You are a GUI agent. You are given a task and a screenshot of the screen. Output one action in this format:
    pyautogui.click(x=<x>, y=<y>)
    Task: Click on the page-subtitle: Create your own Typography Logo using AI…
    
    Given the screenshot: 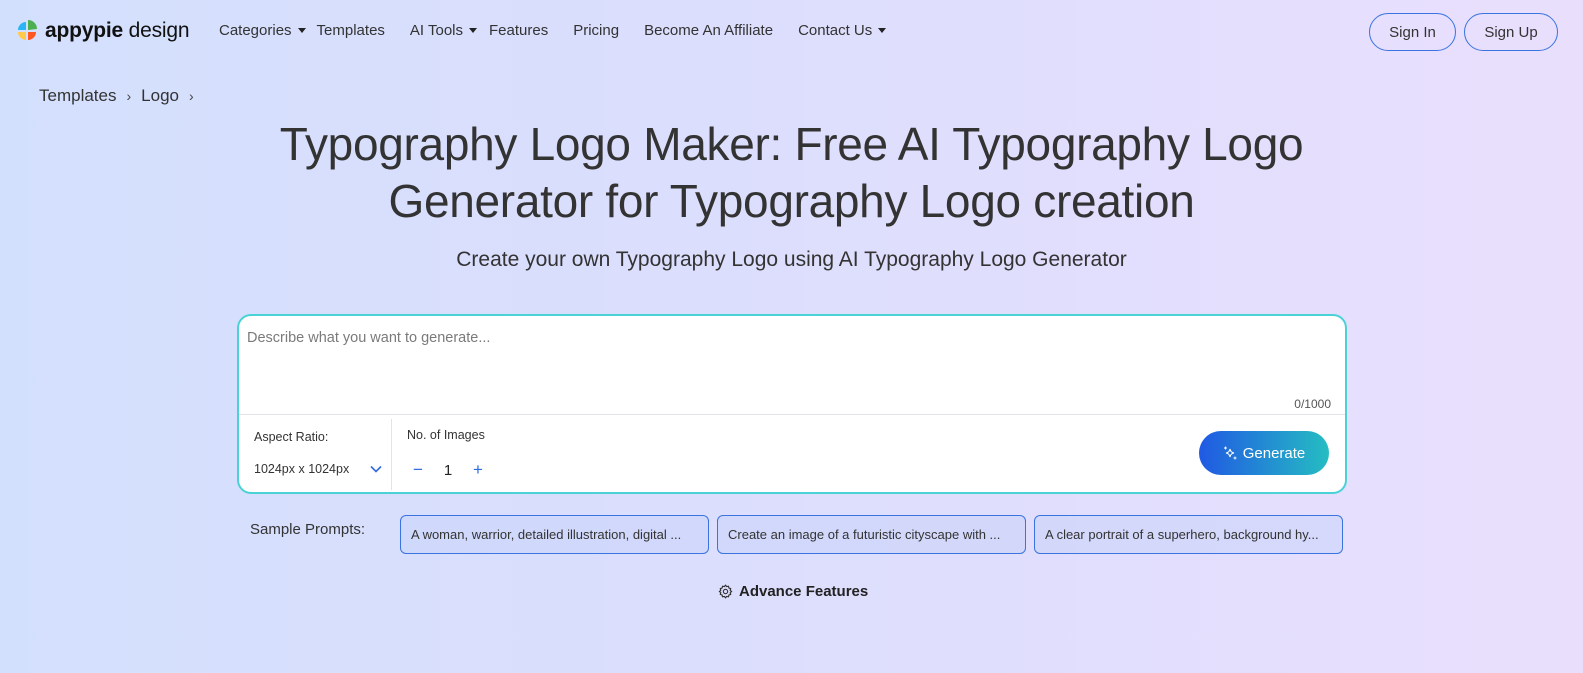 What is the action you would take?
    pyautogui.click(x=791, y=259)
    